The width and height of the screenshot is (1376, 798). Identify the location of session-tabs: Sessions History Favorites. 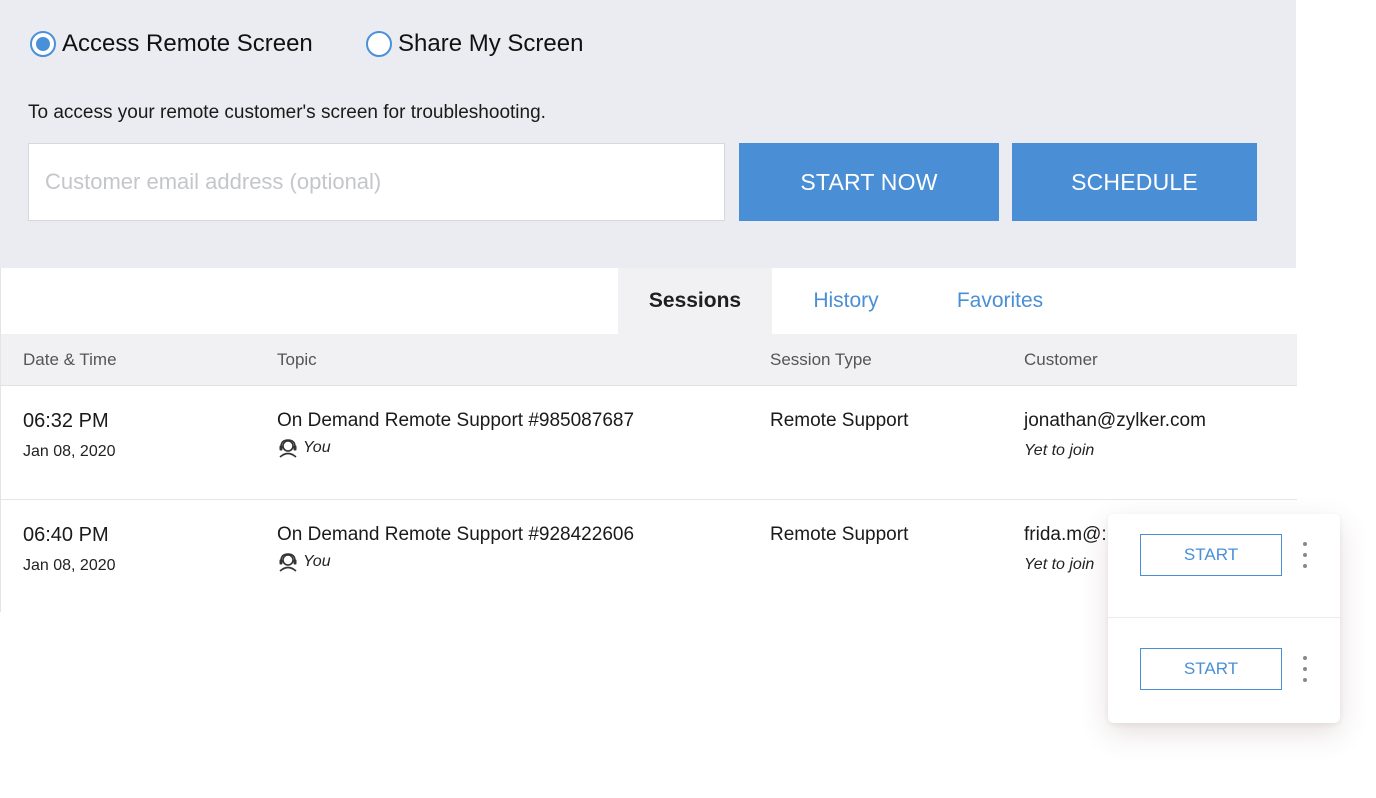
(649, 301).